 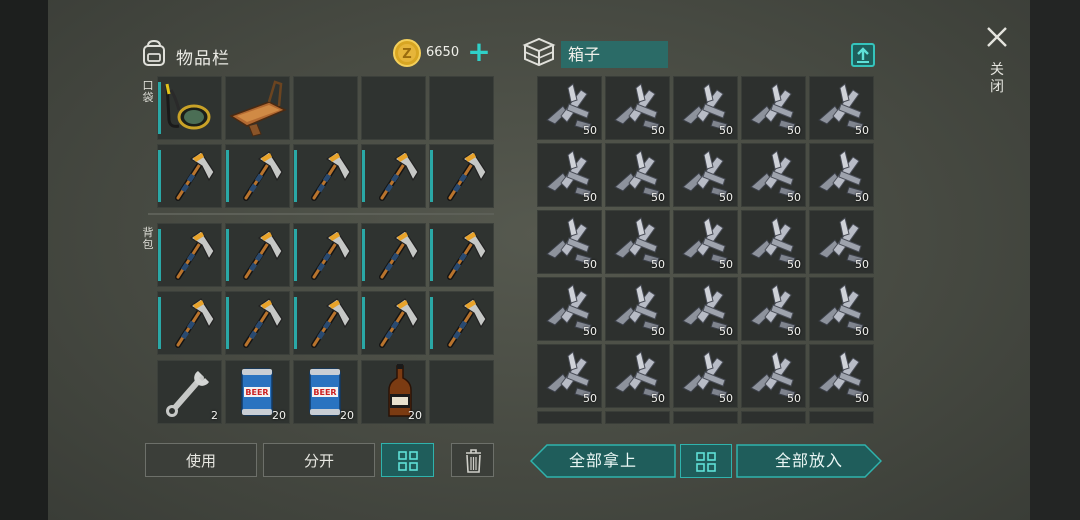 What do you see at coordinates (189, 392) in the screenshot?
I see `inventory-slot: 2` at bounding box center [189, 392].